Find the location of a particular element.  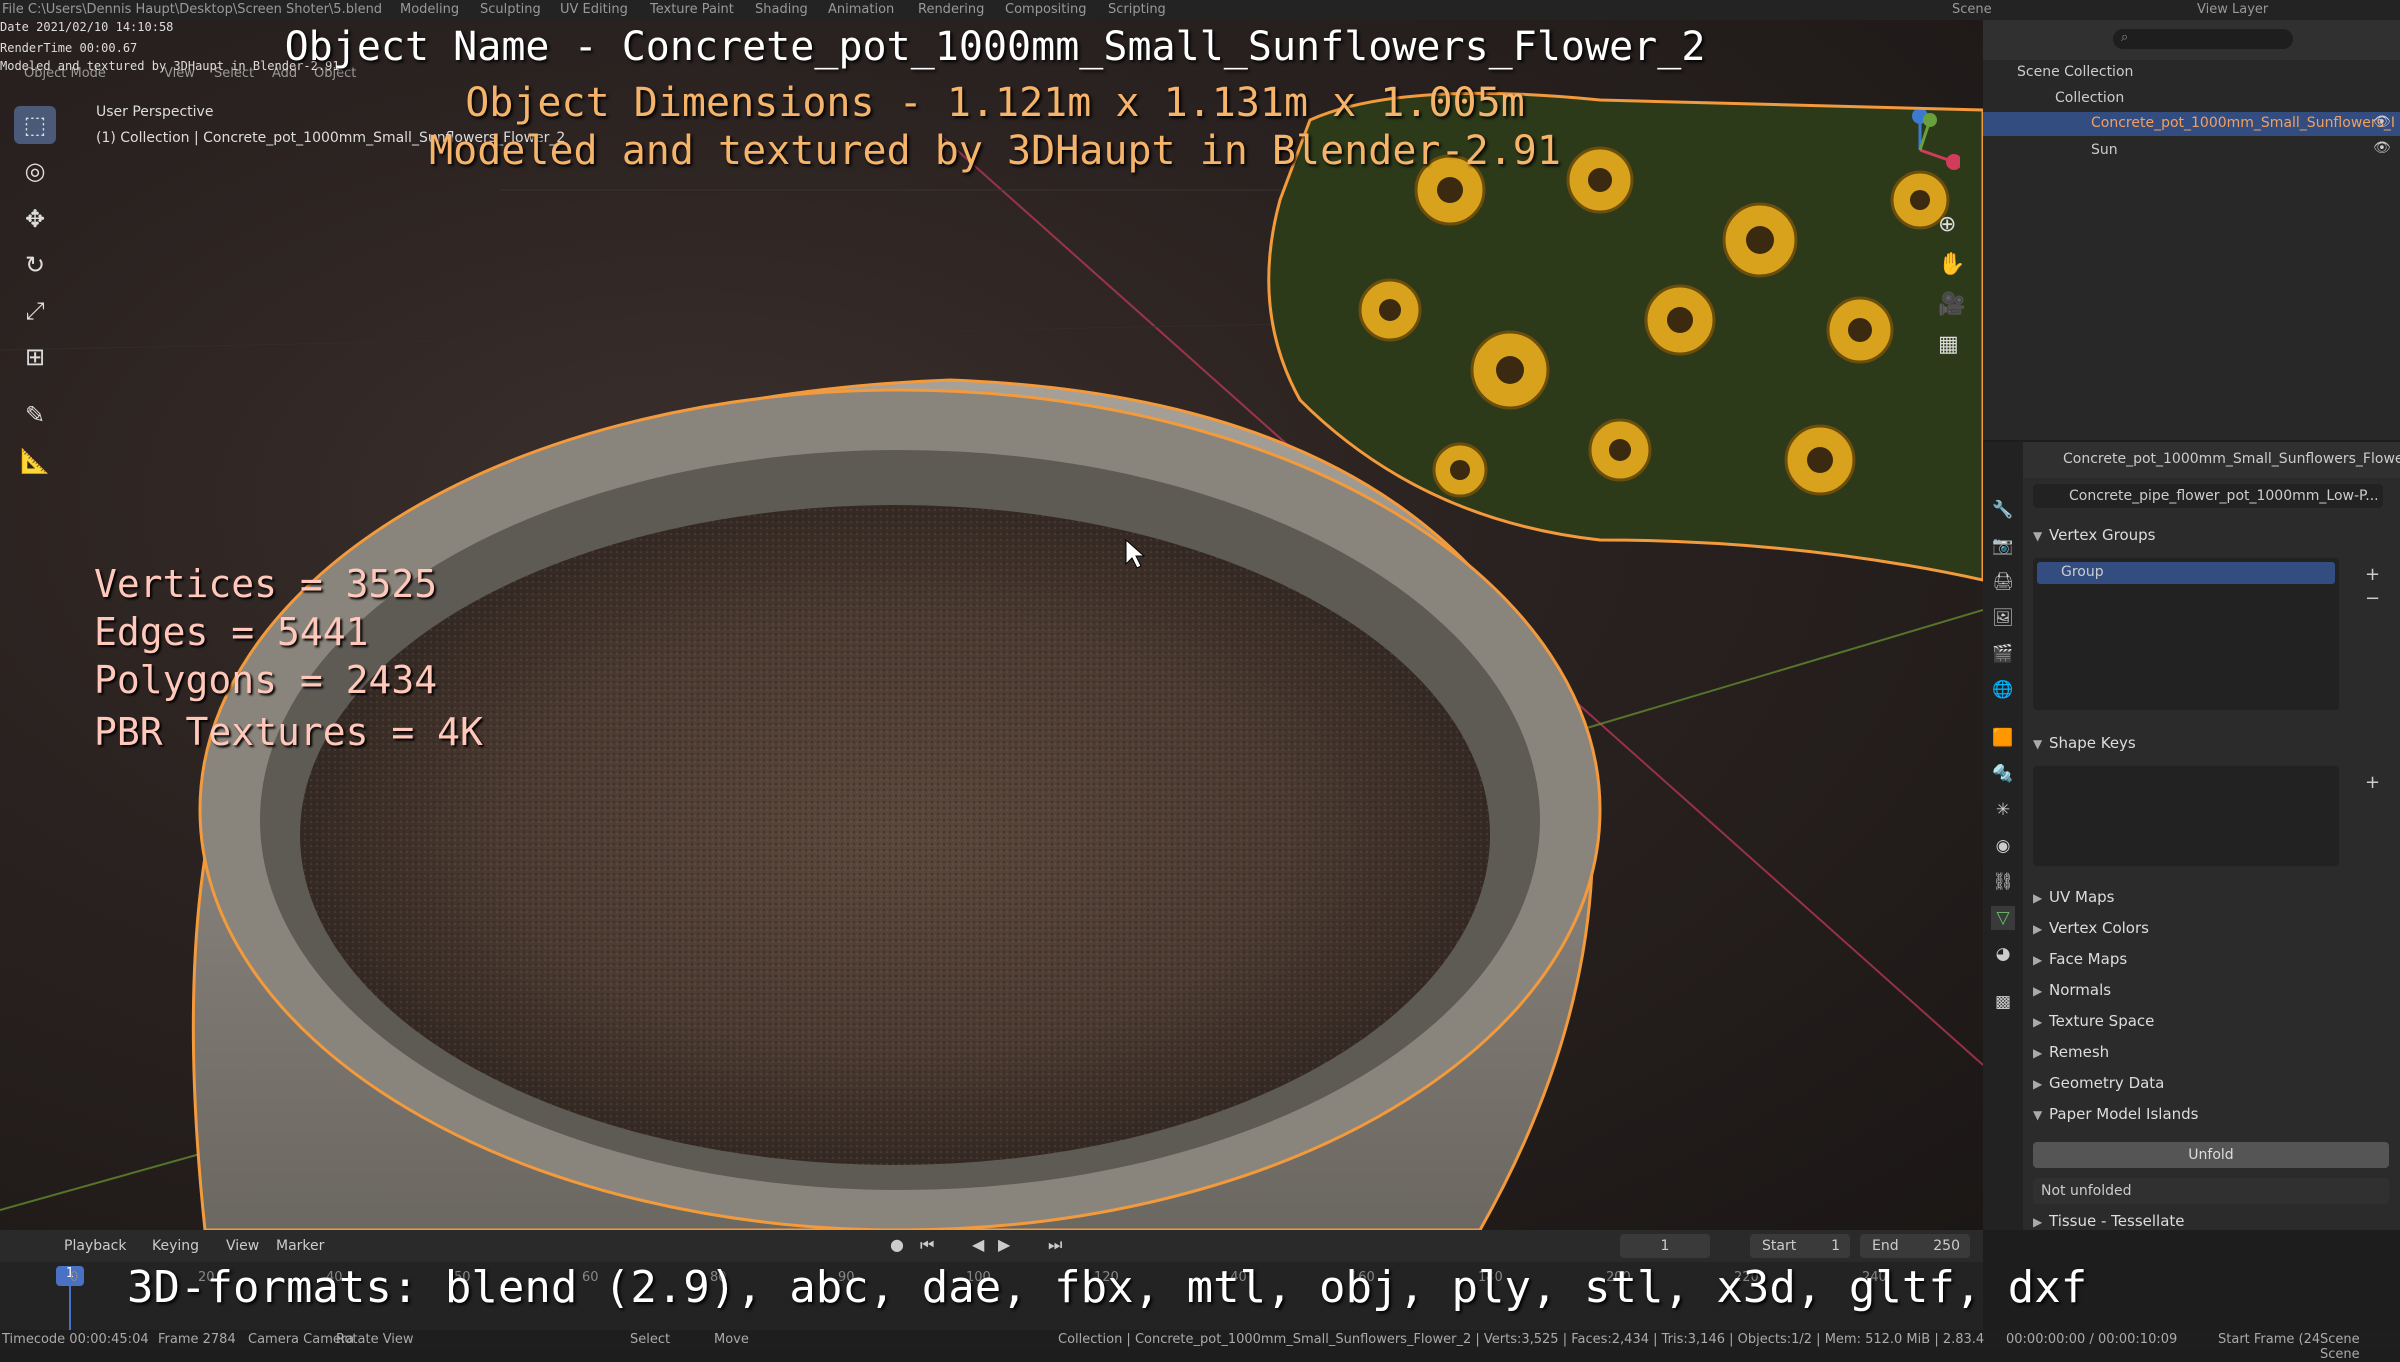

geometry-data-header: ▶ Geometry Data is located at coordinates (2211, 1089).